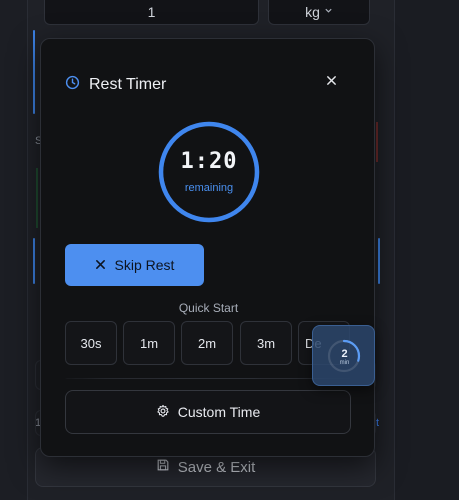  Describe the element at coordinates (144, 265) in the screenshot. I see `skip-rest-label: Skip Rest` at that location.